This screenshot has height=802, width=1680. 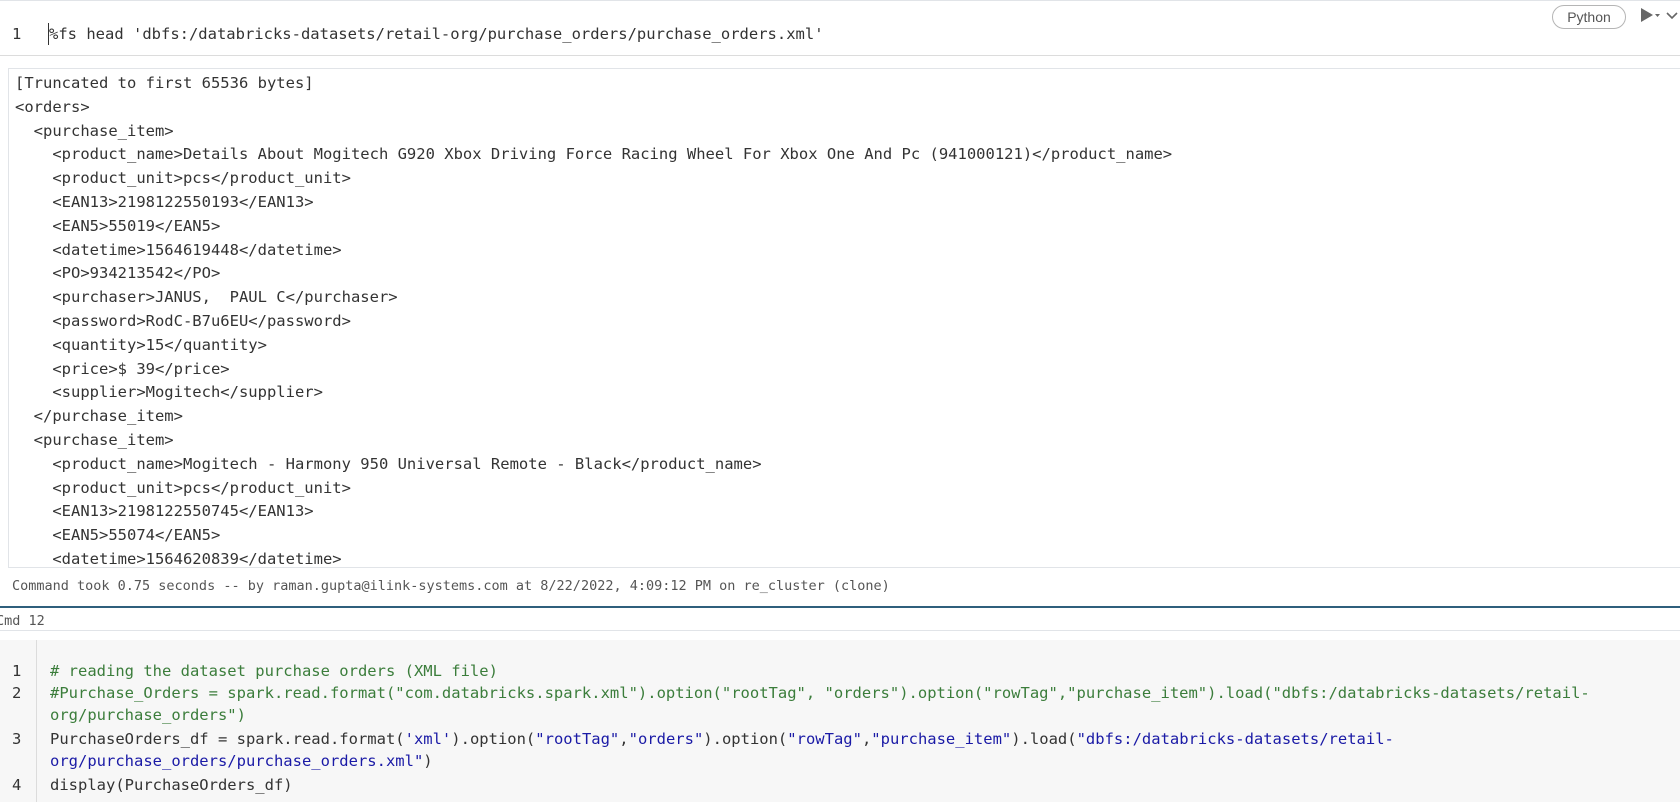 What do you see at coordinates (118, 273) in the screenshot?
I see `output-line: <PO>934213542</PO>` at bounding box center [118, 273].